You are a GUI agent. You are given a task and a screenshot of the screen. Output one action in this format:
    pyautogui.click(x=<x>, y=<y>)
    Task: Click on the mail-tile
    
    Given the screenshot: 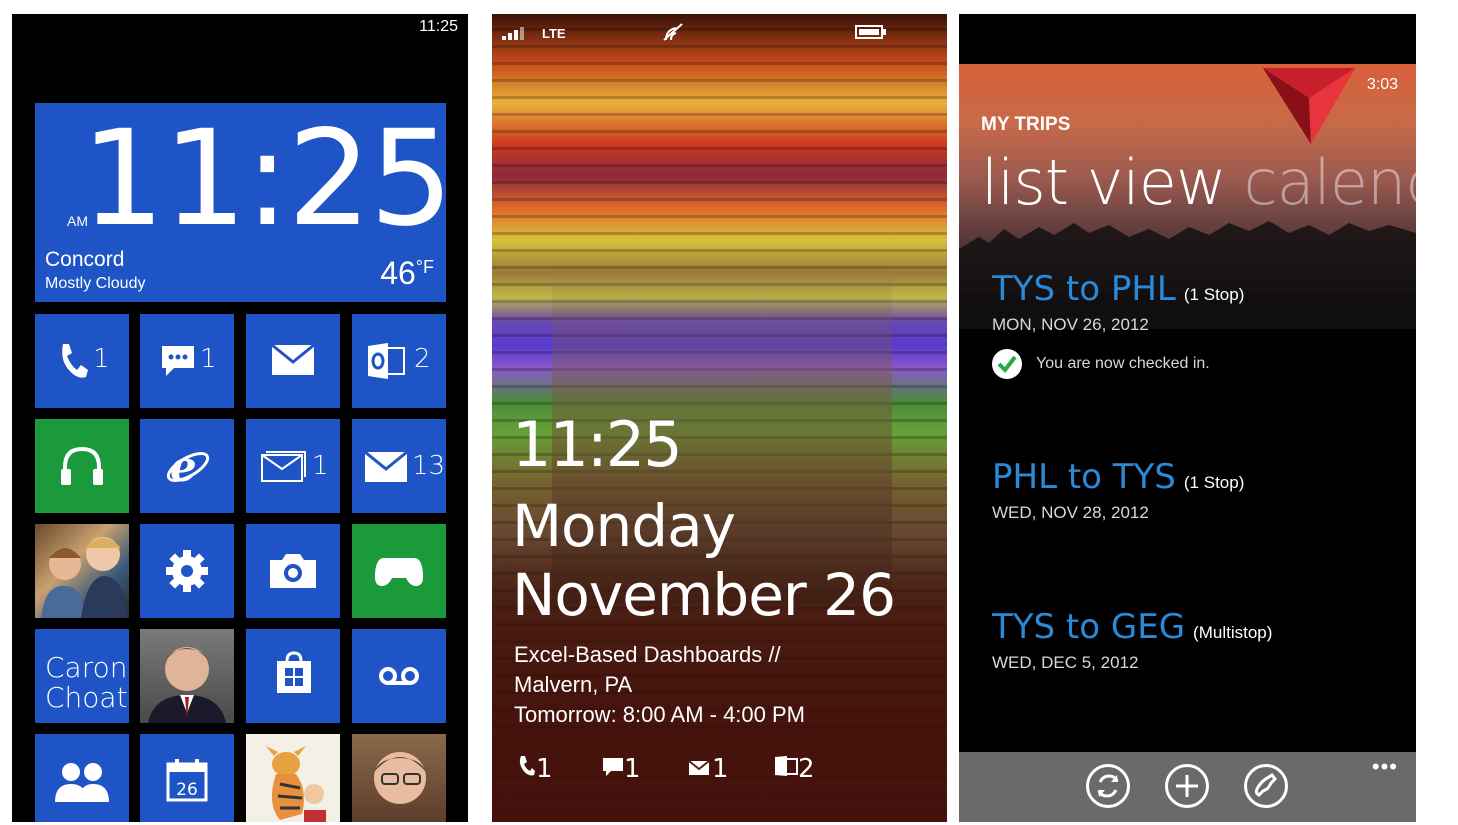 What is the action you would take?
    pyautogui.click(x=293, y=361)
    